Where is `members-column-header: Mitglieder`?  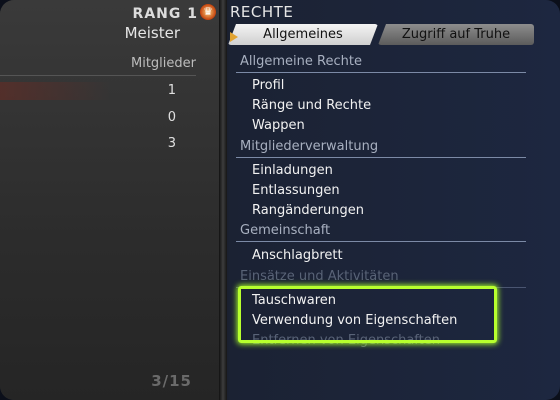 members-column-header: Mitglieder is located at coordinates (163, 63).